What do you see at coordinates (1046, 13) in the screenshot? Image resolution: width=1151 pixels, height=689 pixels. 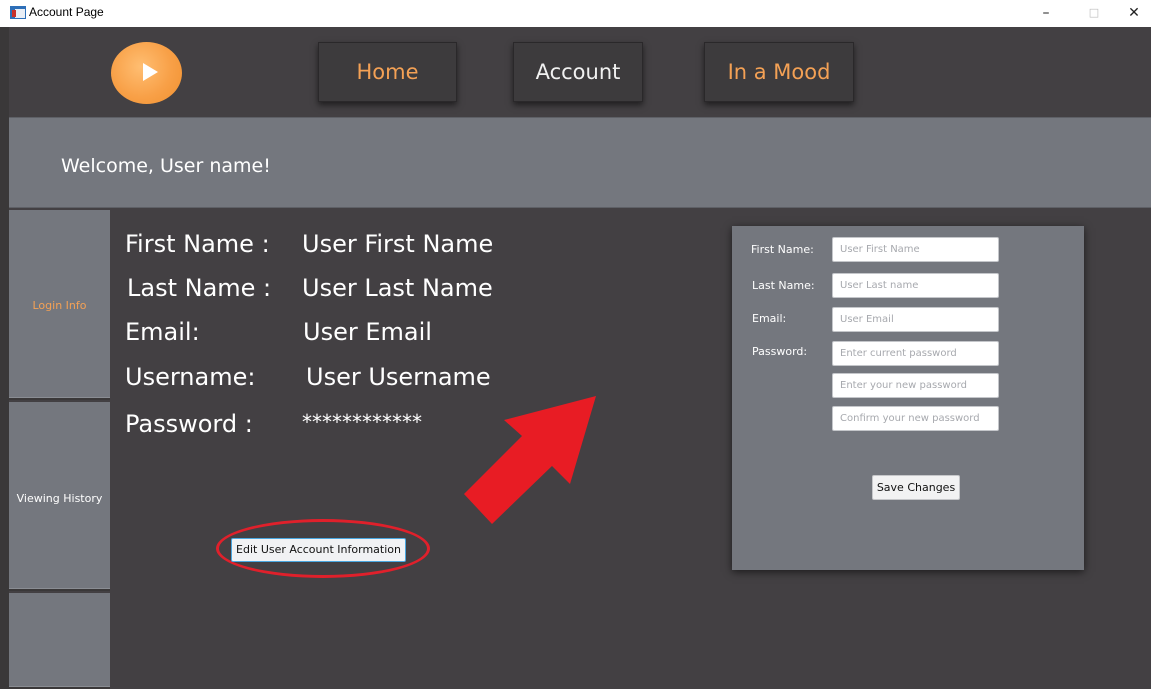 I see `minimize-button: –` at bounding box center [1046, 13].